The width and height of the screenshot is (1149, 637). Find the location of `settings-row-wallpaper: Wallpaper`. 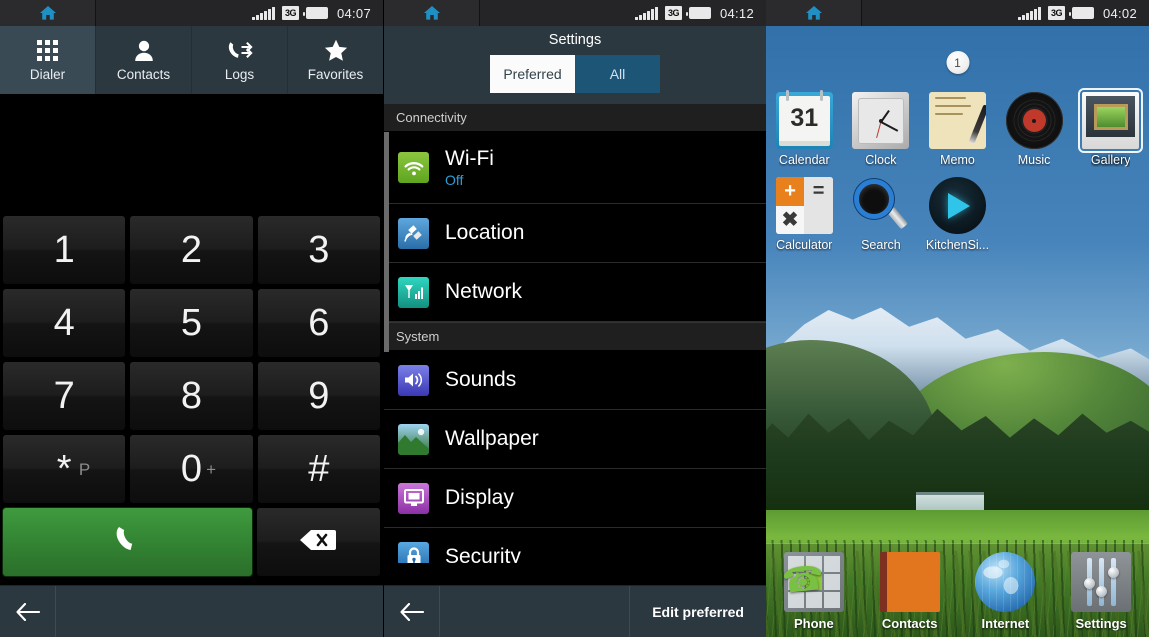

settings-row-wallpaper: Wallpaper is located at coordinates (575, 439).